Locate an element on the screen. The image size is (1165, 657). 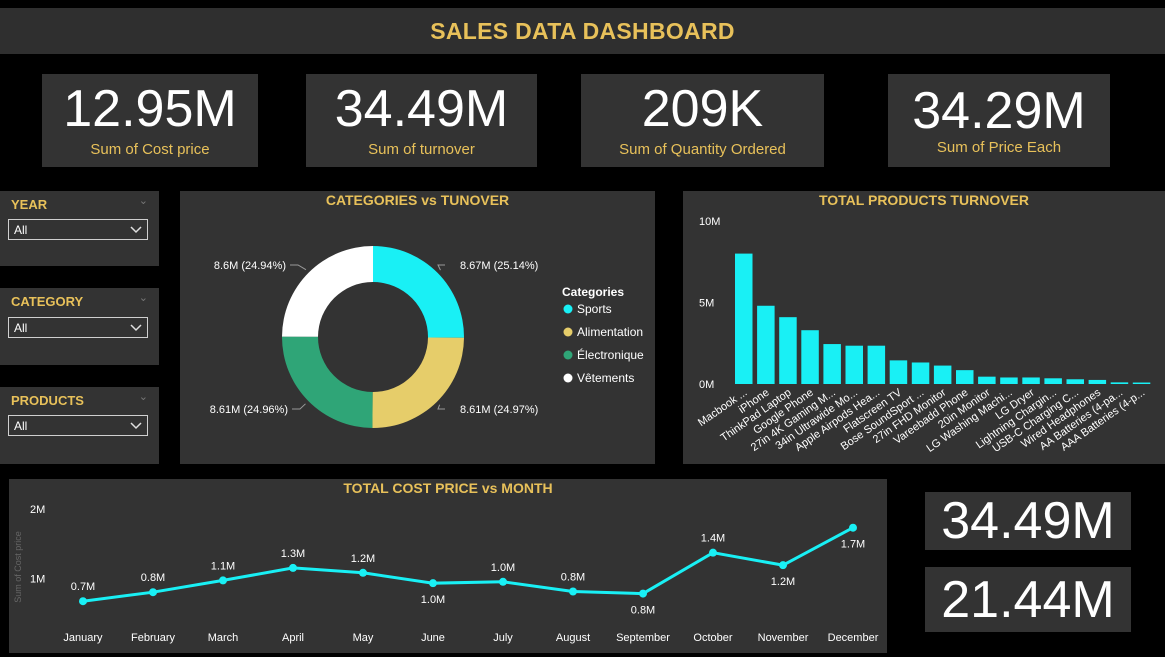
x-tick-label: October is located at coordinates (712, 638).